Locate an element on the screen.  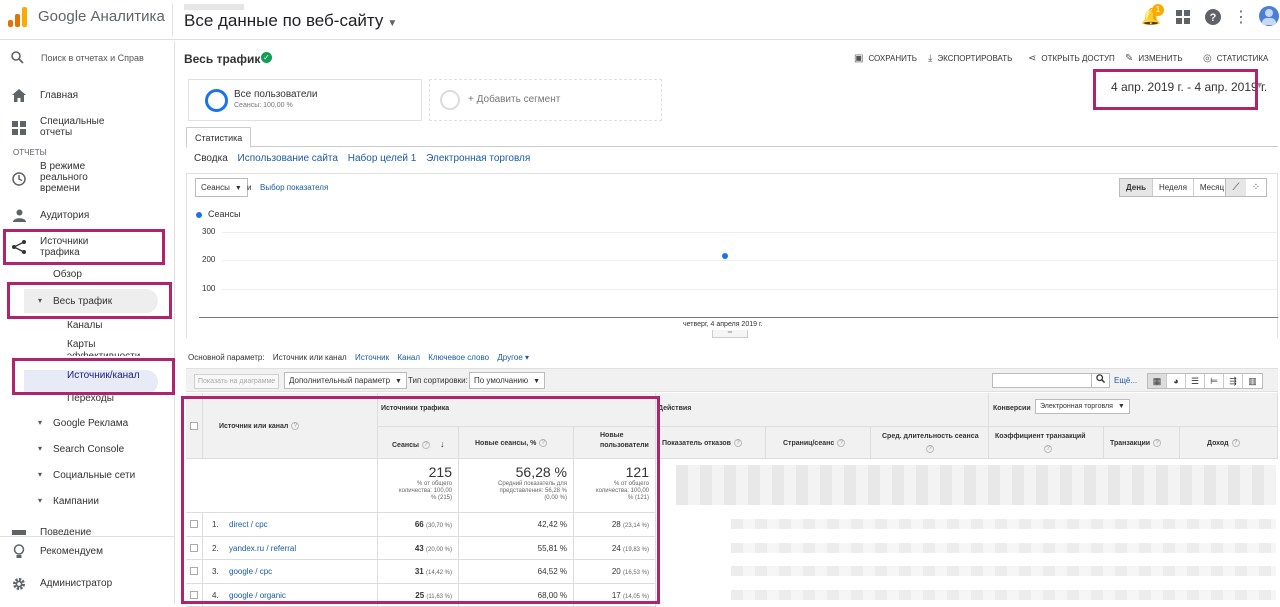
col-avg-duration: Сред. длительность сеанса? is located at coordinates (930, 443).